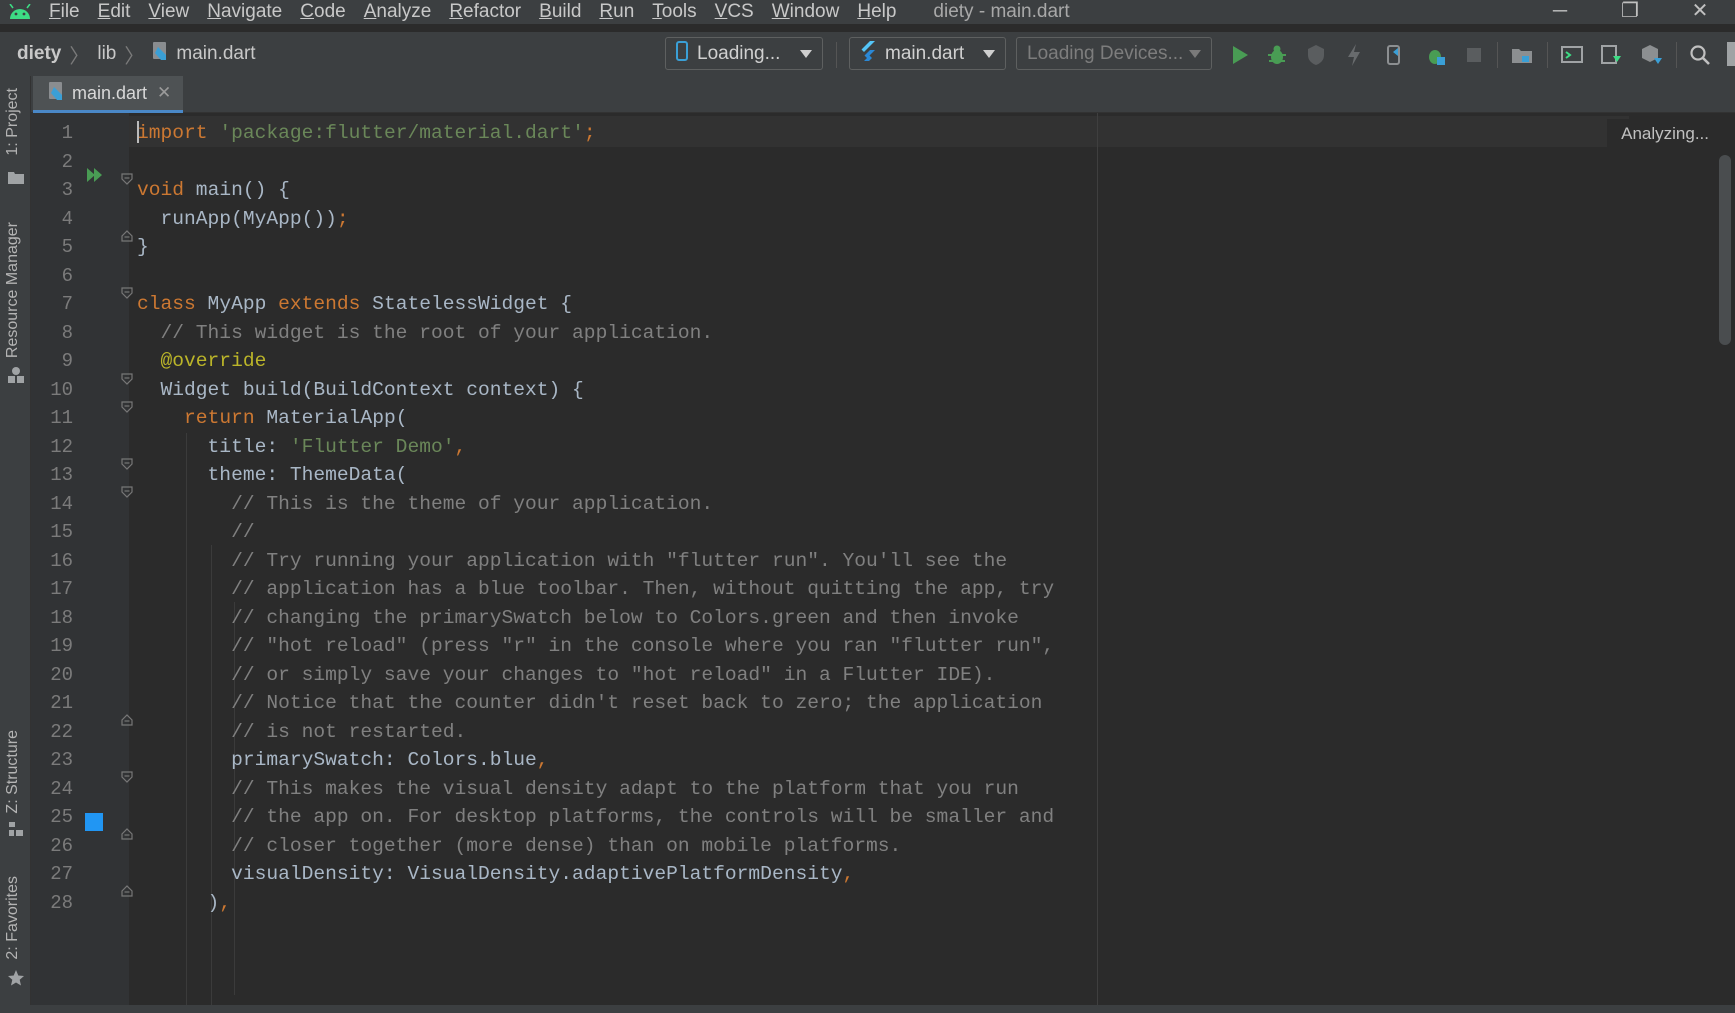 This screenshot has width=1735, height=1013. I want to click on favorites-tool-tab: 2: Favorites, so click(13, 918).